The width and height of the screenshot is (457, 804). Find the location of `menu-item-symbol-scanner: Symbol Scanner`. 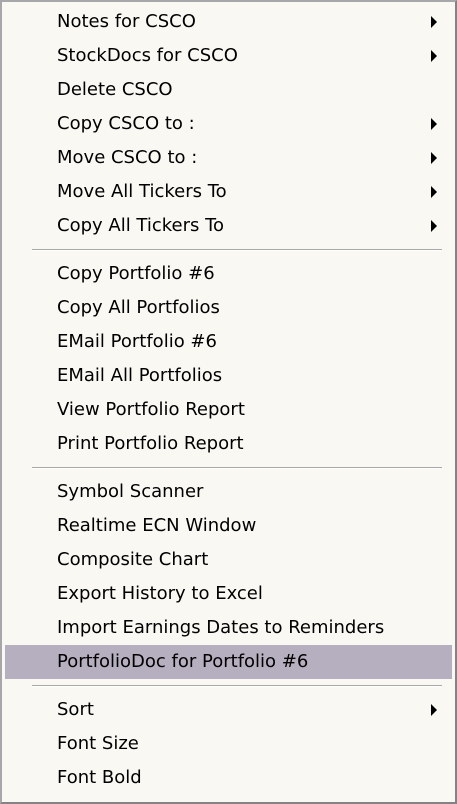

menu-item-symbol-scanner: Symbol Scanner is located at coordinates (228, 492).